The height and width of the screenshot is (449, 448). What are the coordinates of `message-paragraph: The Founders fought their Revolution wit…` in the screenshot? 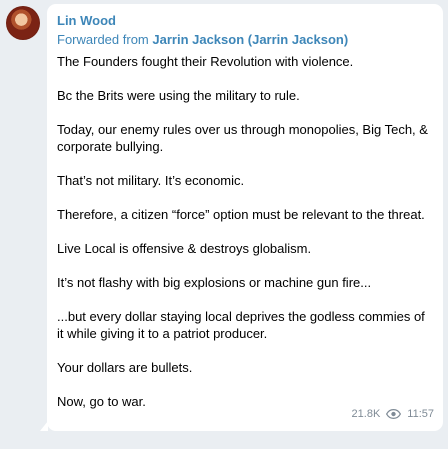 It's located at (205, 61).